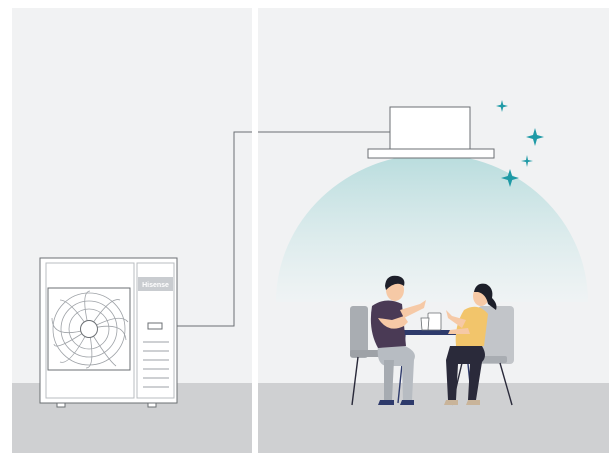 The image size is (609, 457). I want to click on unit-foot-right, so click(152, 405).